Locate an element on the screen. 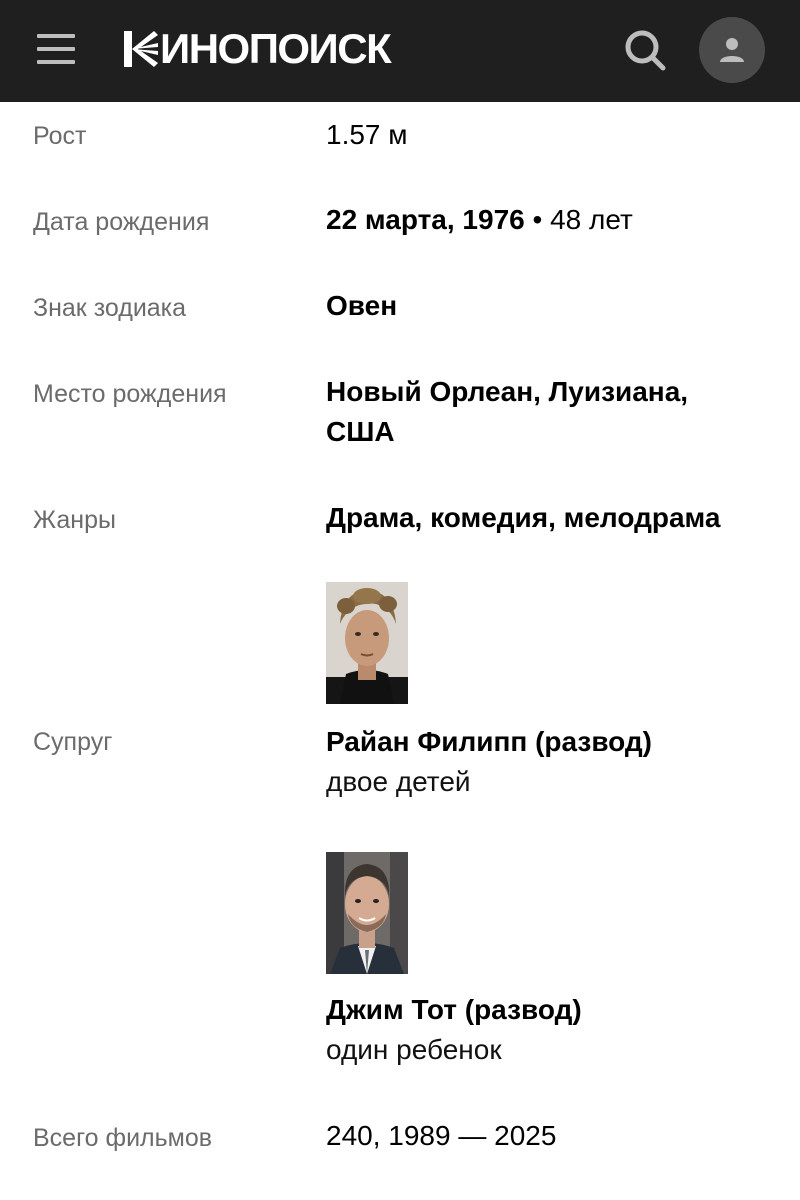  spouse-entry-2: Джим Тот (развод) один ребенок is located at coordinates (551, 1030).